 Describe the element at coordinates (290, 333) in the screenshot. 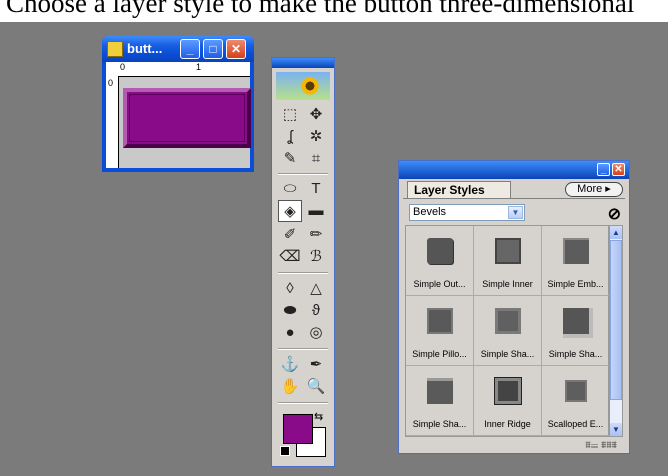

I see `burn-icon: ●` at that location.